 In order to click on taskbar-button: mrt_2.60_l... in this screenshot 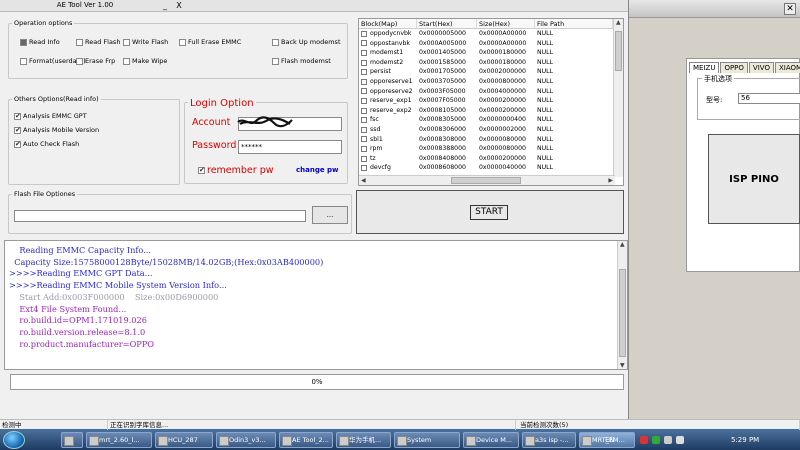, I will do `click(119, 440)`.